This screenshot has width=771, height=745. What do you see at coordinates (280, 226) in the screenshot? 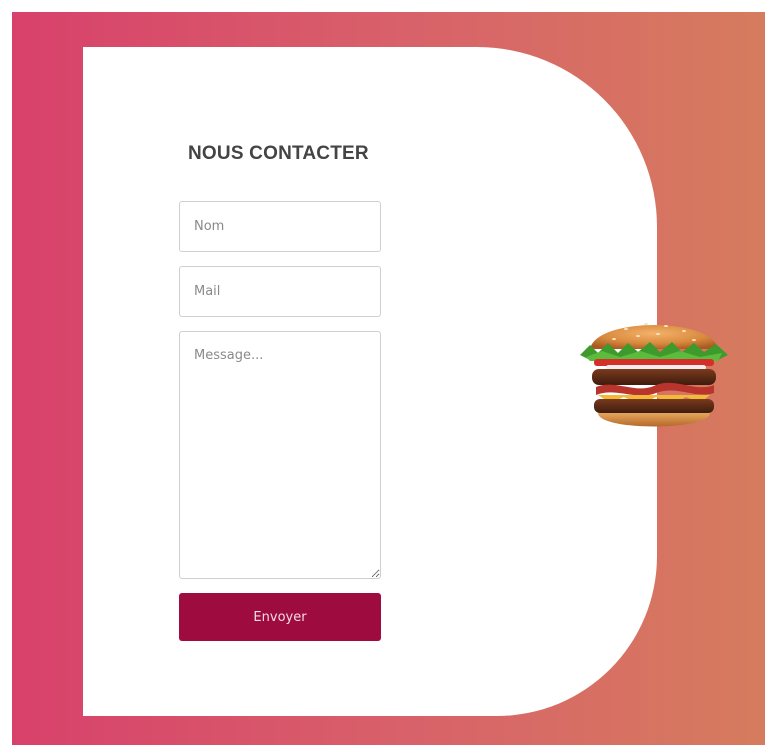
I see `name-input` at bounding box center [280, 226].